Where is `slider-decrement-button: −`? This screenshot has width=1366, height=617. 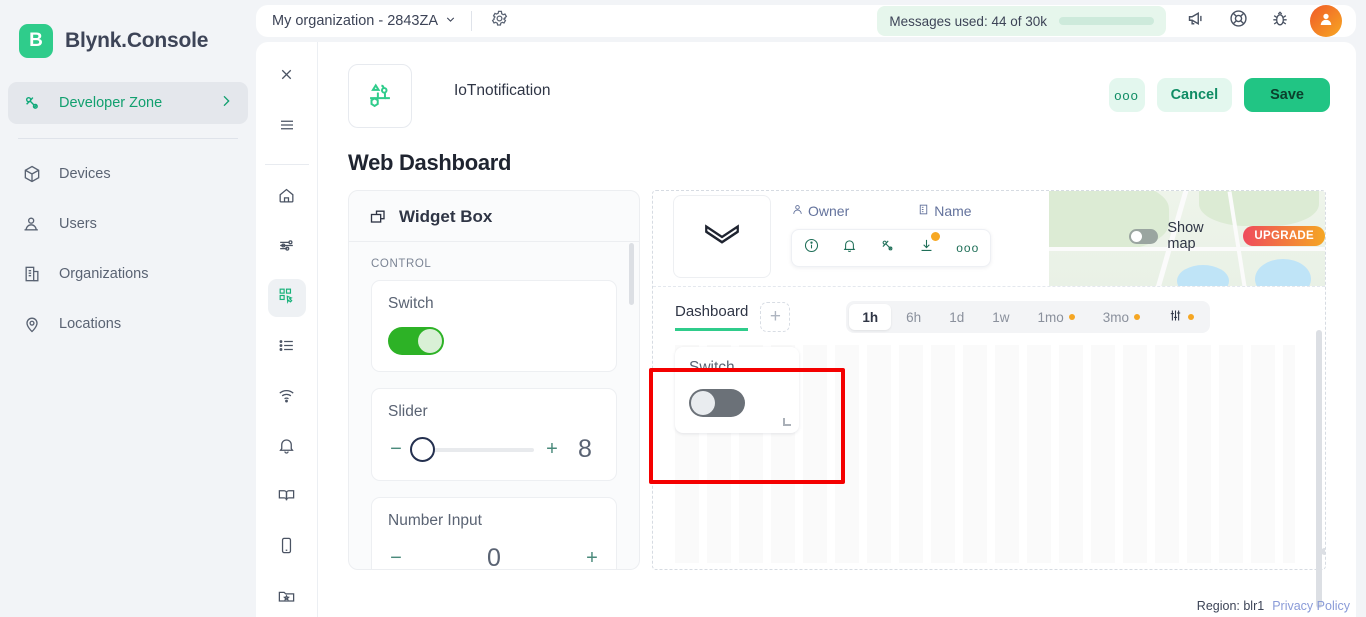 slider-decrement-button: − is located at coordinates (396, 449).